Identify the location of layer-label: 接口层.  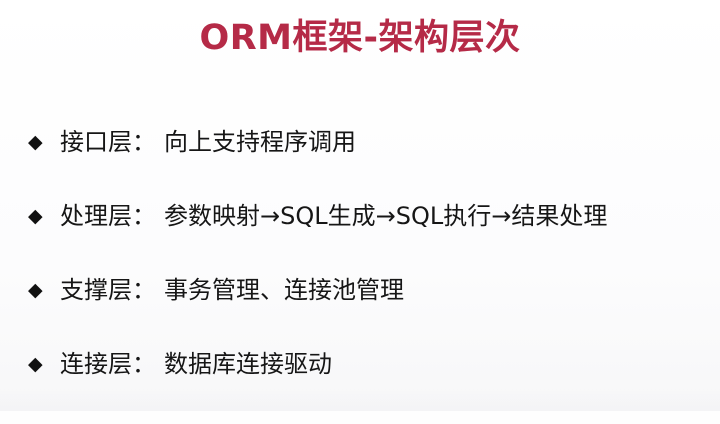
(96, 142).